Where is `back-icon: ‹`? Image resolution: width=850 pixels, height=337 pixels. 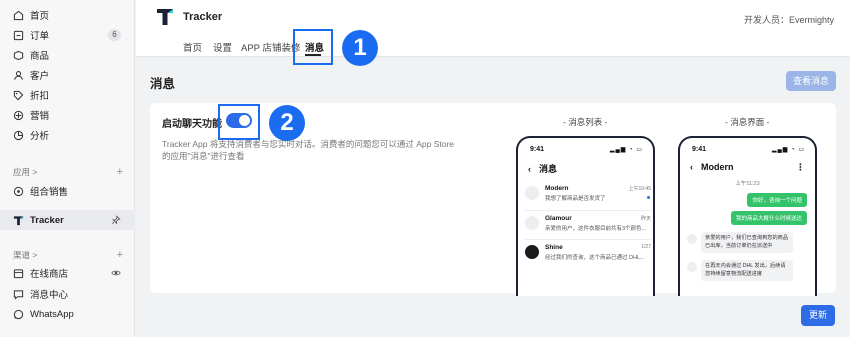
back-icon: ‹ is located at coordinates (529, 169).